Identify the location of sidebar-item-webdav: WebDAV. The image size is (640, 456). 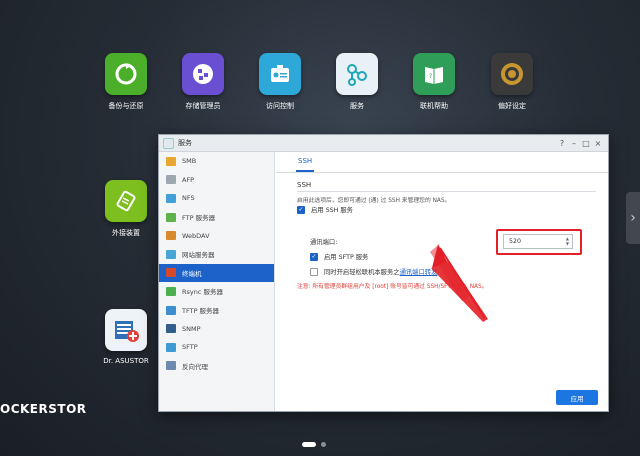
(216, 235).